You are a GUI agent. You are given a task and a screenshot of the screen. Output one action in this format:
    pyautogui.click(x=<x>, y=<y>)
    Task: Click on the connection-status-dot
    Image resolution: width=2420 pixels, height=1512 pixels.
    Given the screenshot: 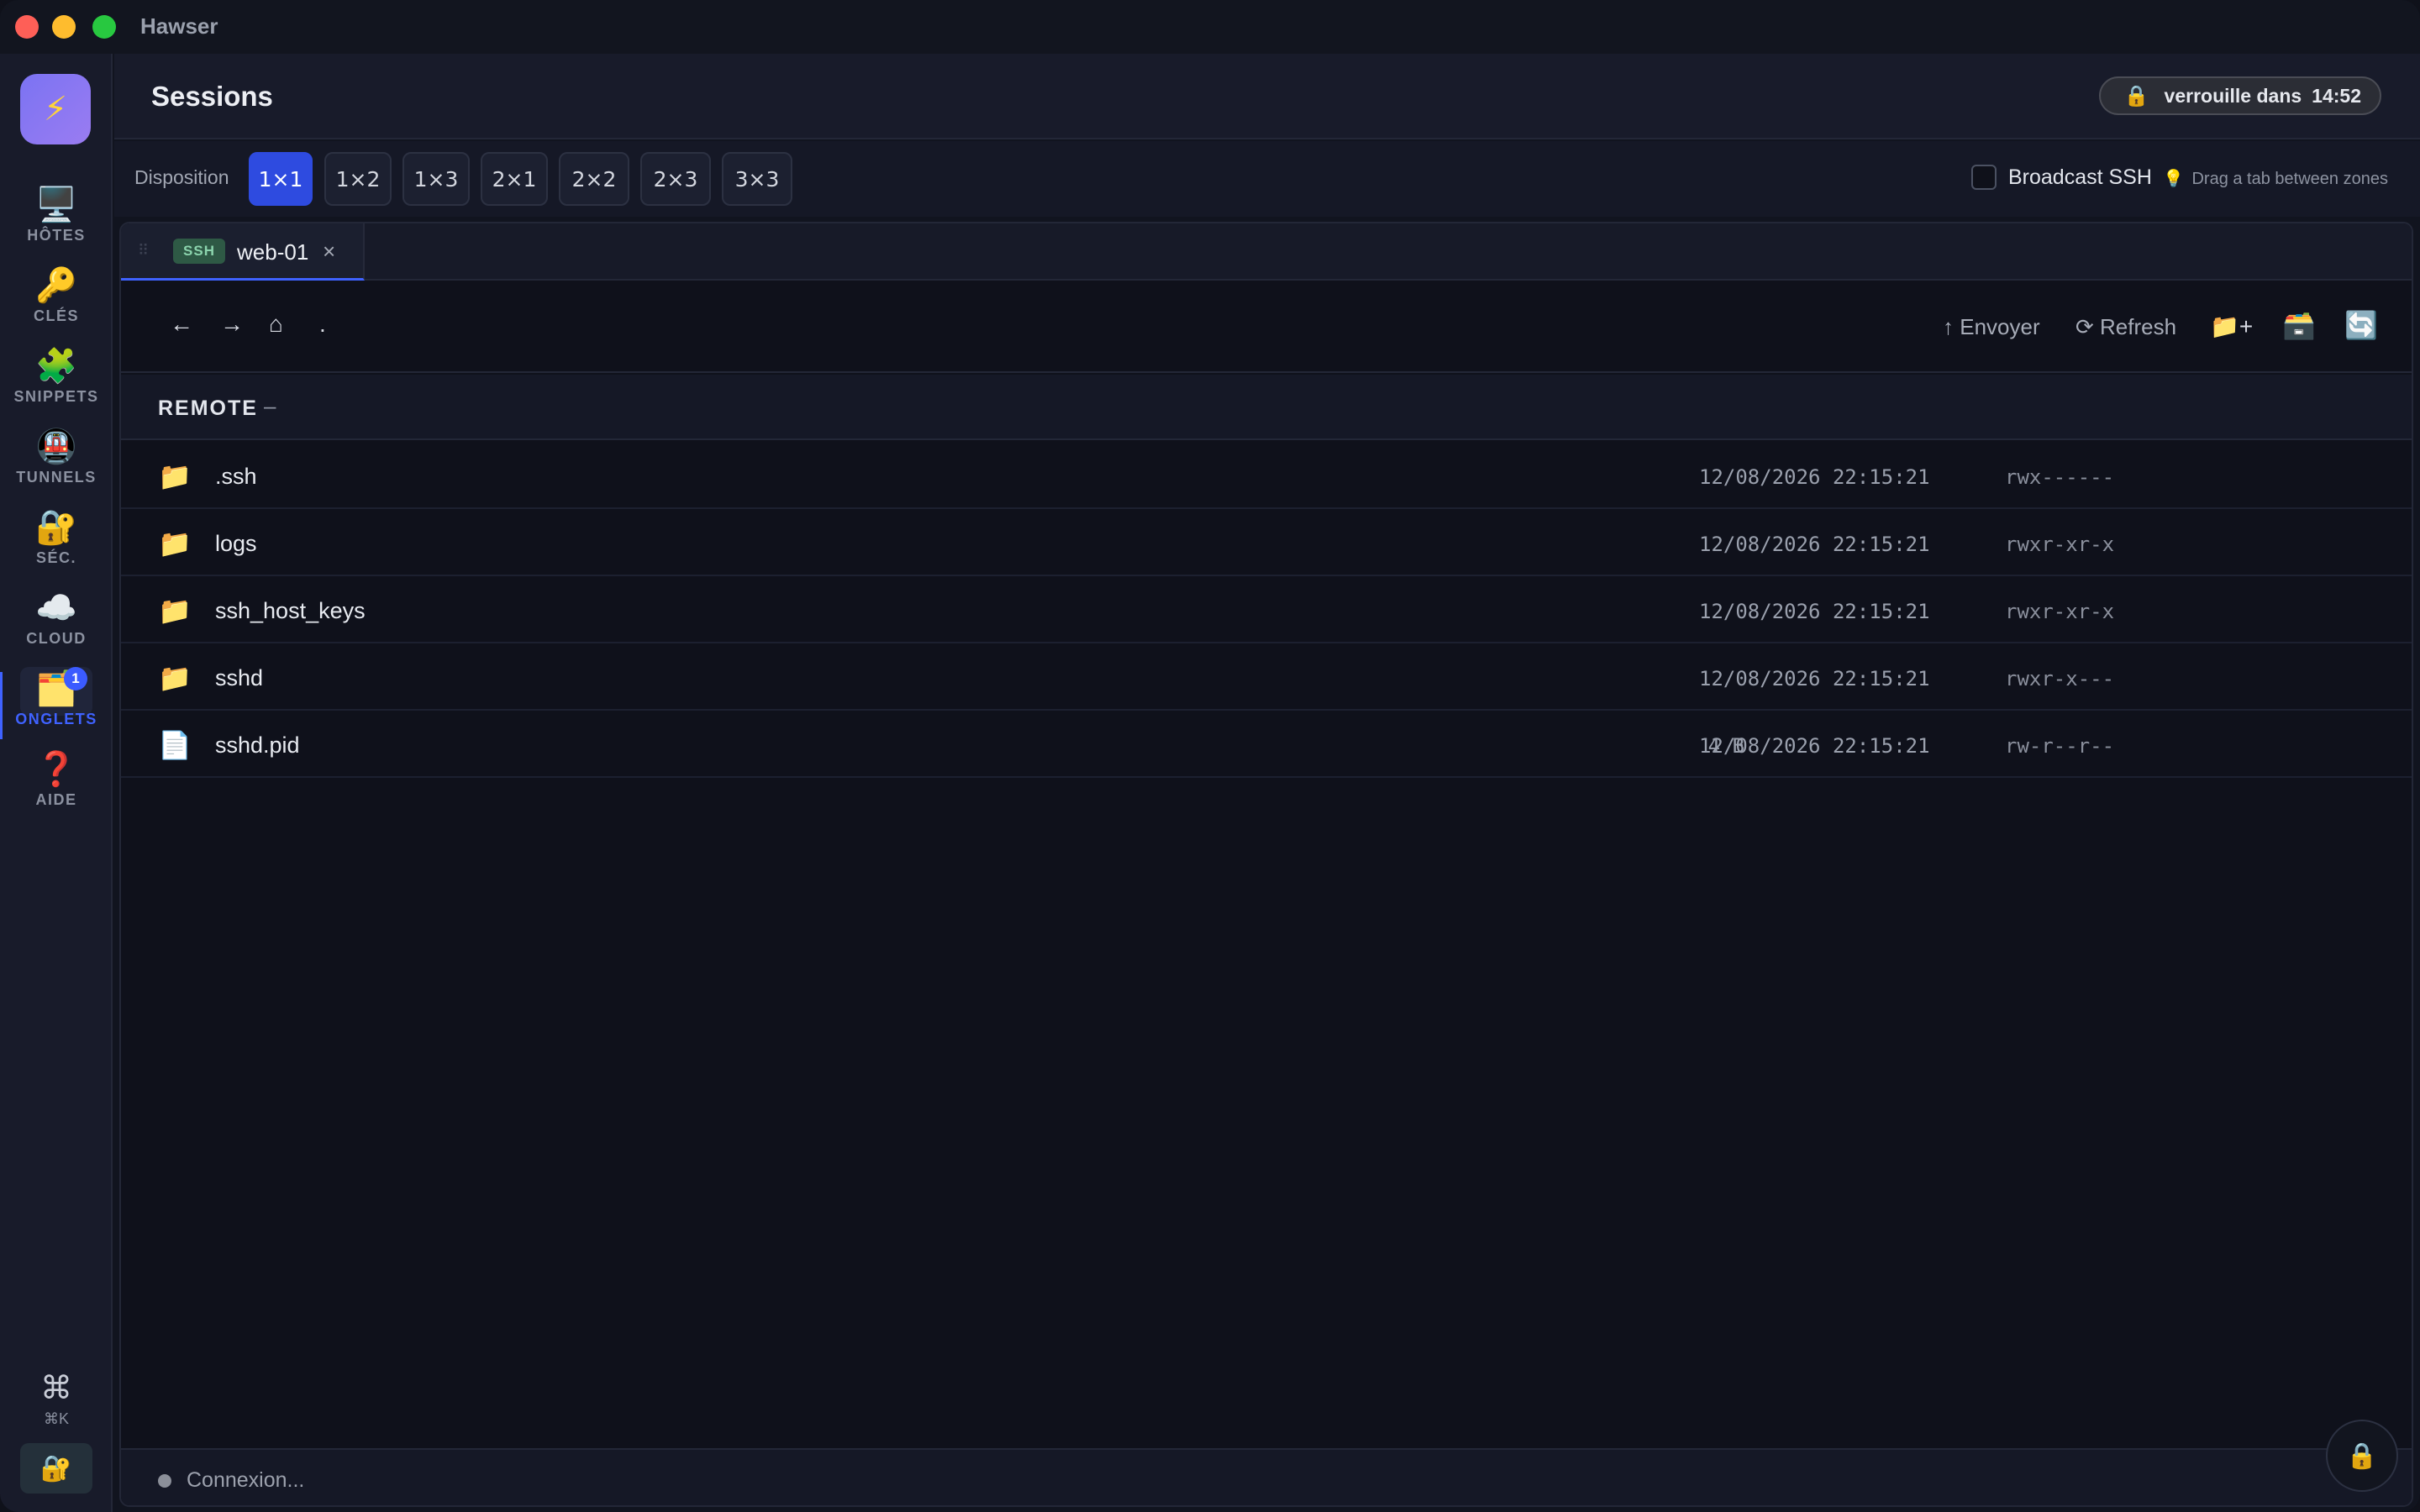 What is the action you would take?
    pyautogui.click(x=165, y=1481)
    